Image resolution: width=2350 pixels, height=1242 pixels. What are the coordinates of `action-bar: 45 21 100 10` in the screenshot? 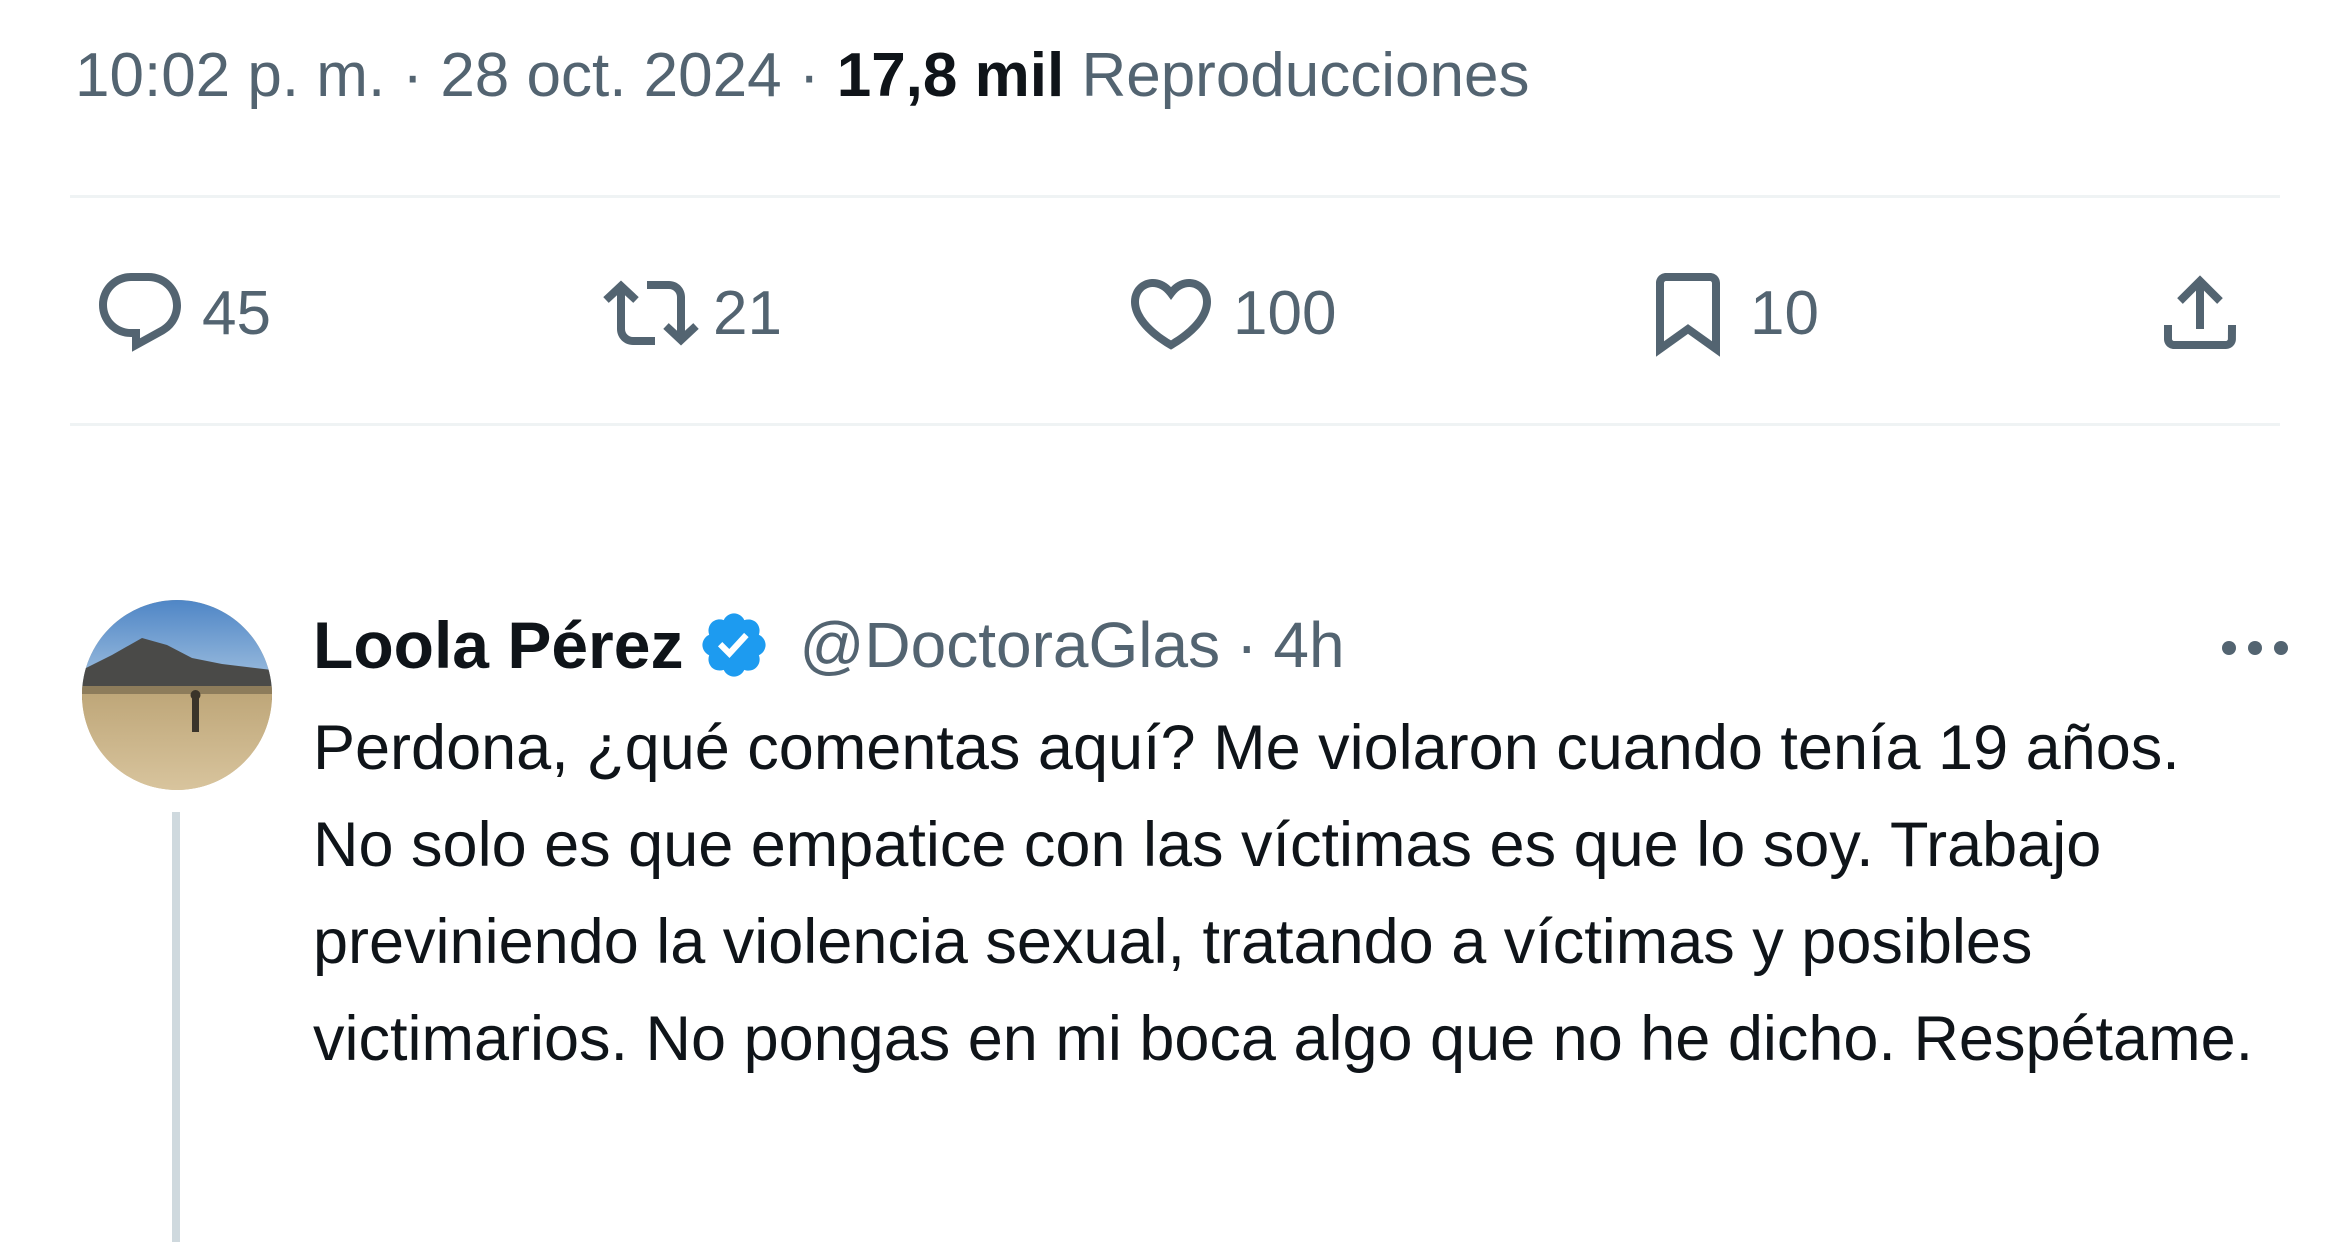 It's located at (1175, 313).